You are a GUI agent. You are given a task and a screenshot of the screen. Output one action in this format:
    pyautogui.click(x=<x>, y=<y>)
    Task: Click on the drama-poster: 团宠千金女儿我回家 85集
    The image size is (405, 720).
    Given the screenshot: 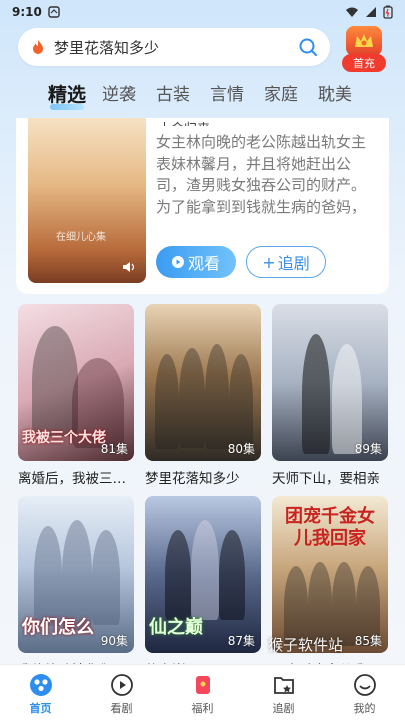 What is the action you would take?
    pyautogui.click(x=330, y=574)
    